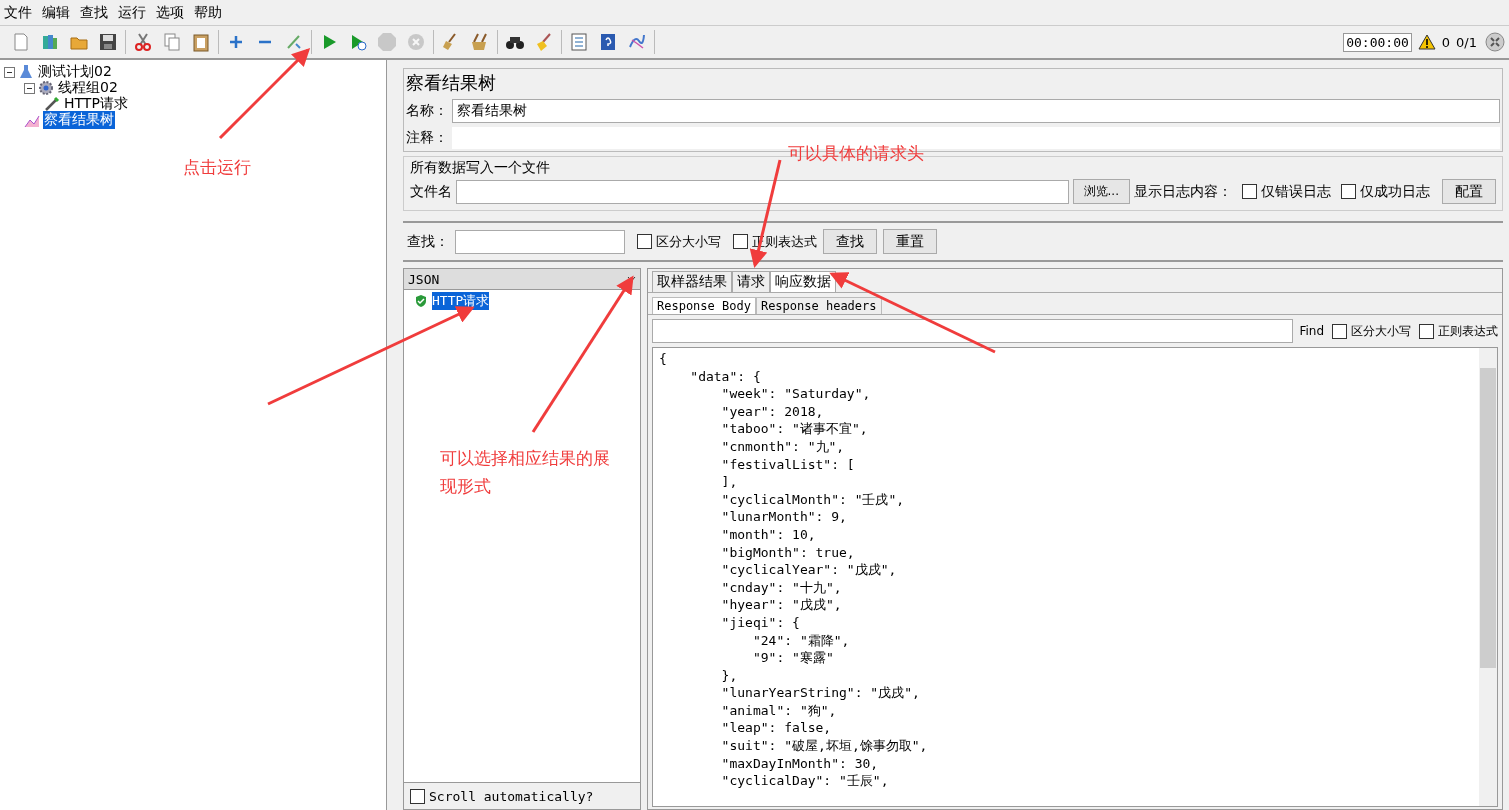 This screenshot has width=1509, height=810. I want to click on code-line: ],, so click(729, 482).